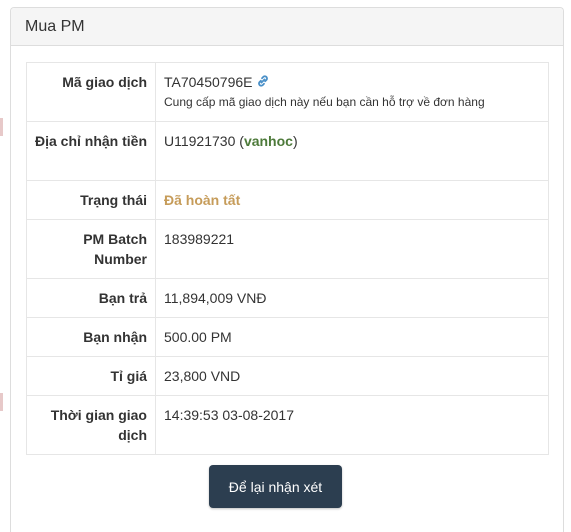 This screenshot has height=532, width=571. What do you see at coordinates (91, 337) in the screenshot?
I see `you-receive-label: Bạn nhận` at bounding box center [91, 337].